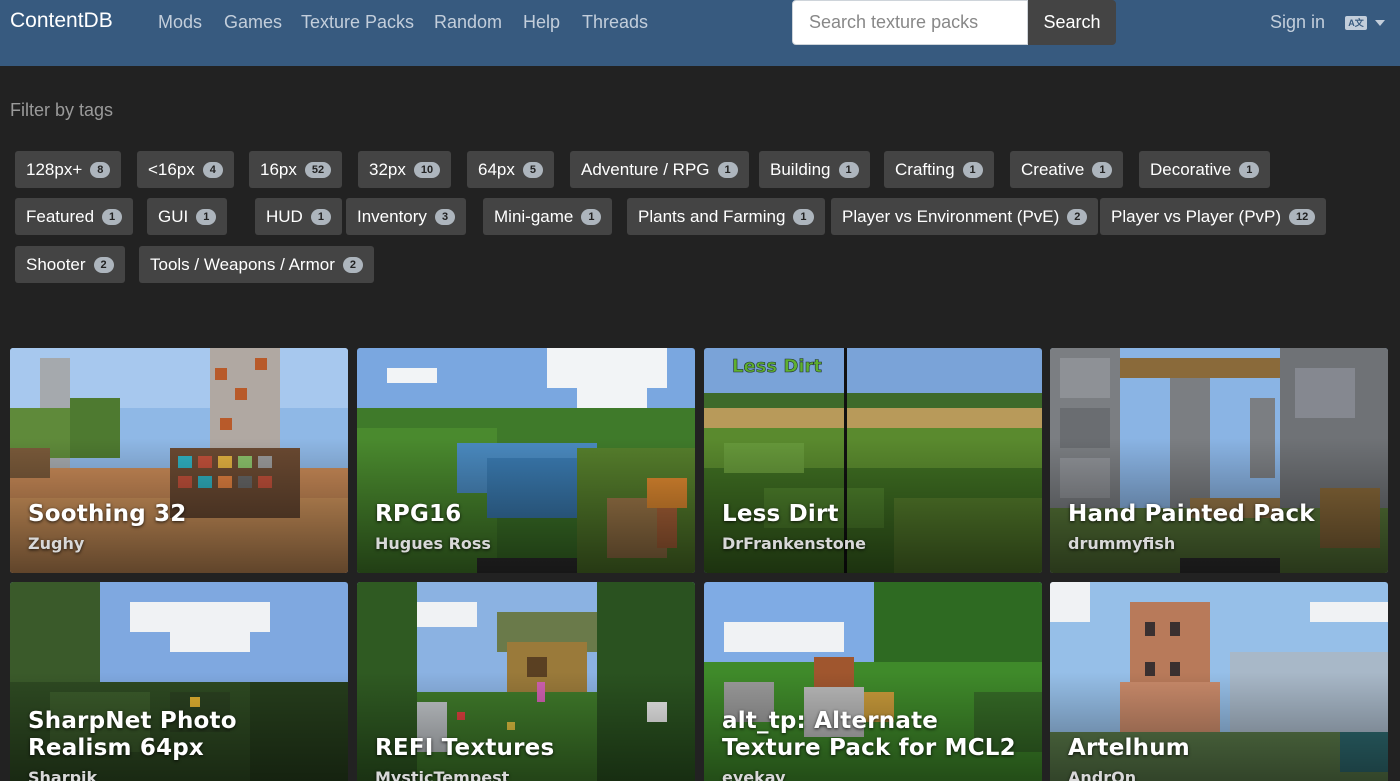 The width and height of the screenshot is (1400, 781). Describe the element at coordinates (615, 22) in the screenshot. I see `nav-link-threads: Threads` at that location.